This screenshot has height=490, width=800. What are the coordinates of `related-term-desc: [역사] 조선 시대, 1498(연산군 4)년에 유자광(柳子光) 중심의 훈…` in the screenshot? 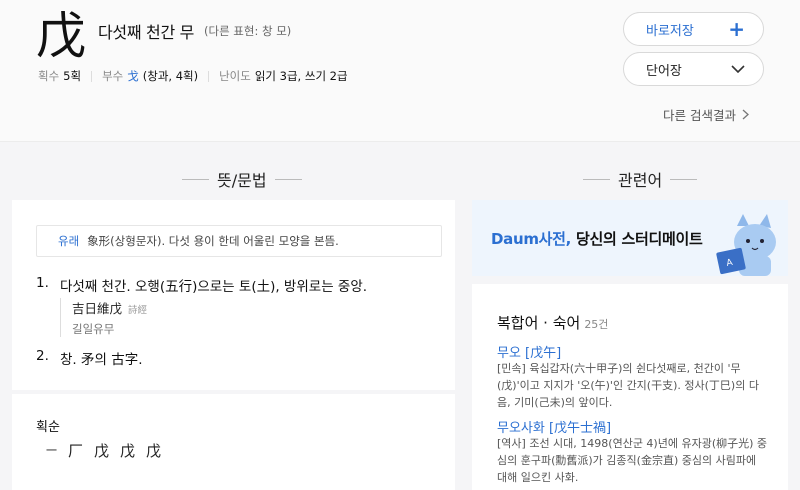 It's located at (632, 460).